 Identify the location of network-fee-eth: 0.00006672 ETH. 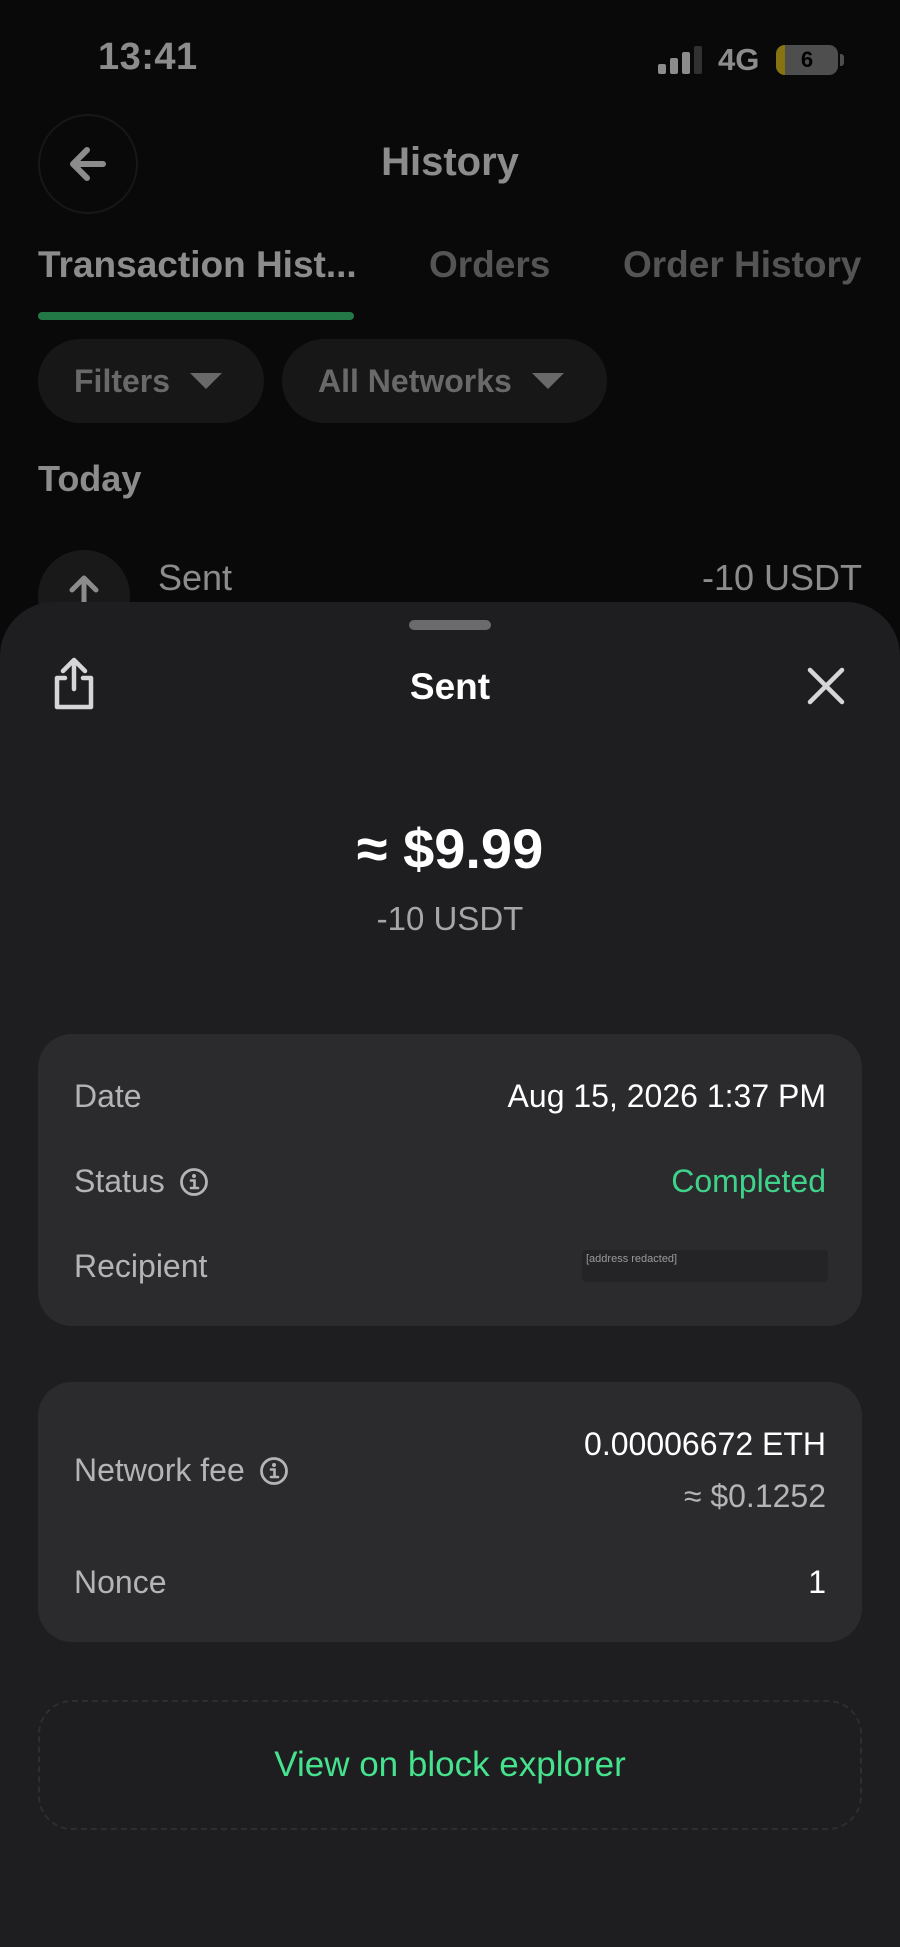
(705, 1444).